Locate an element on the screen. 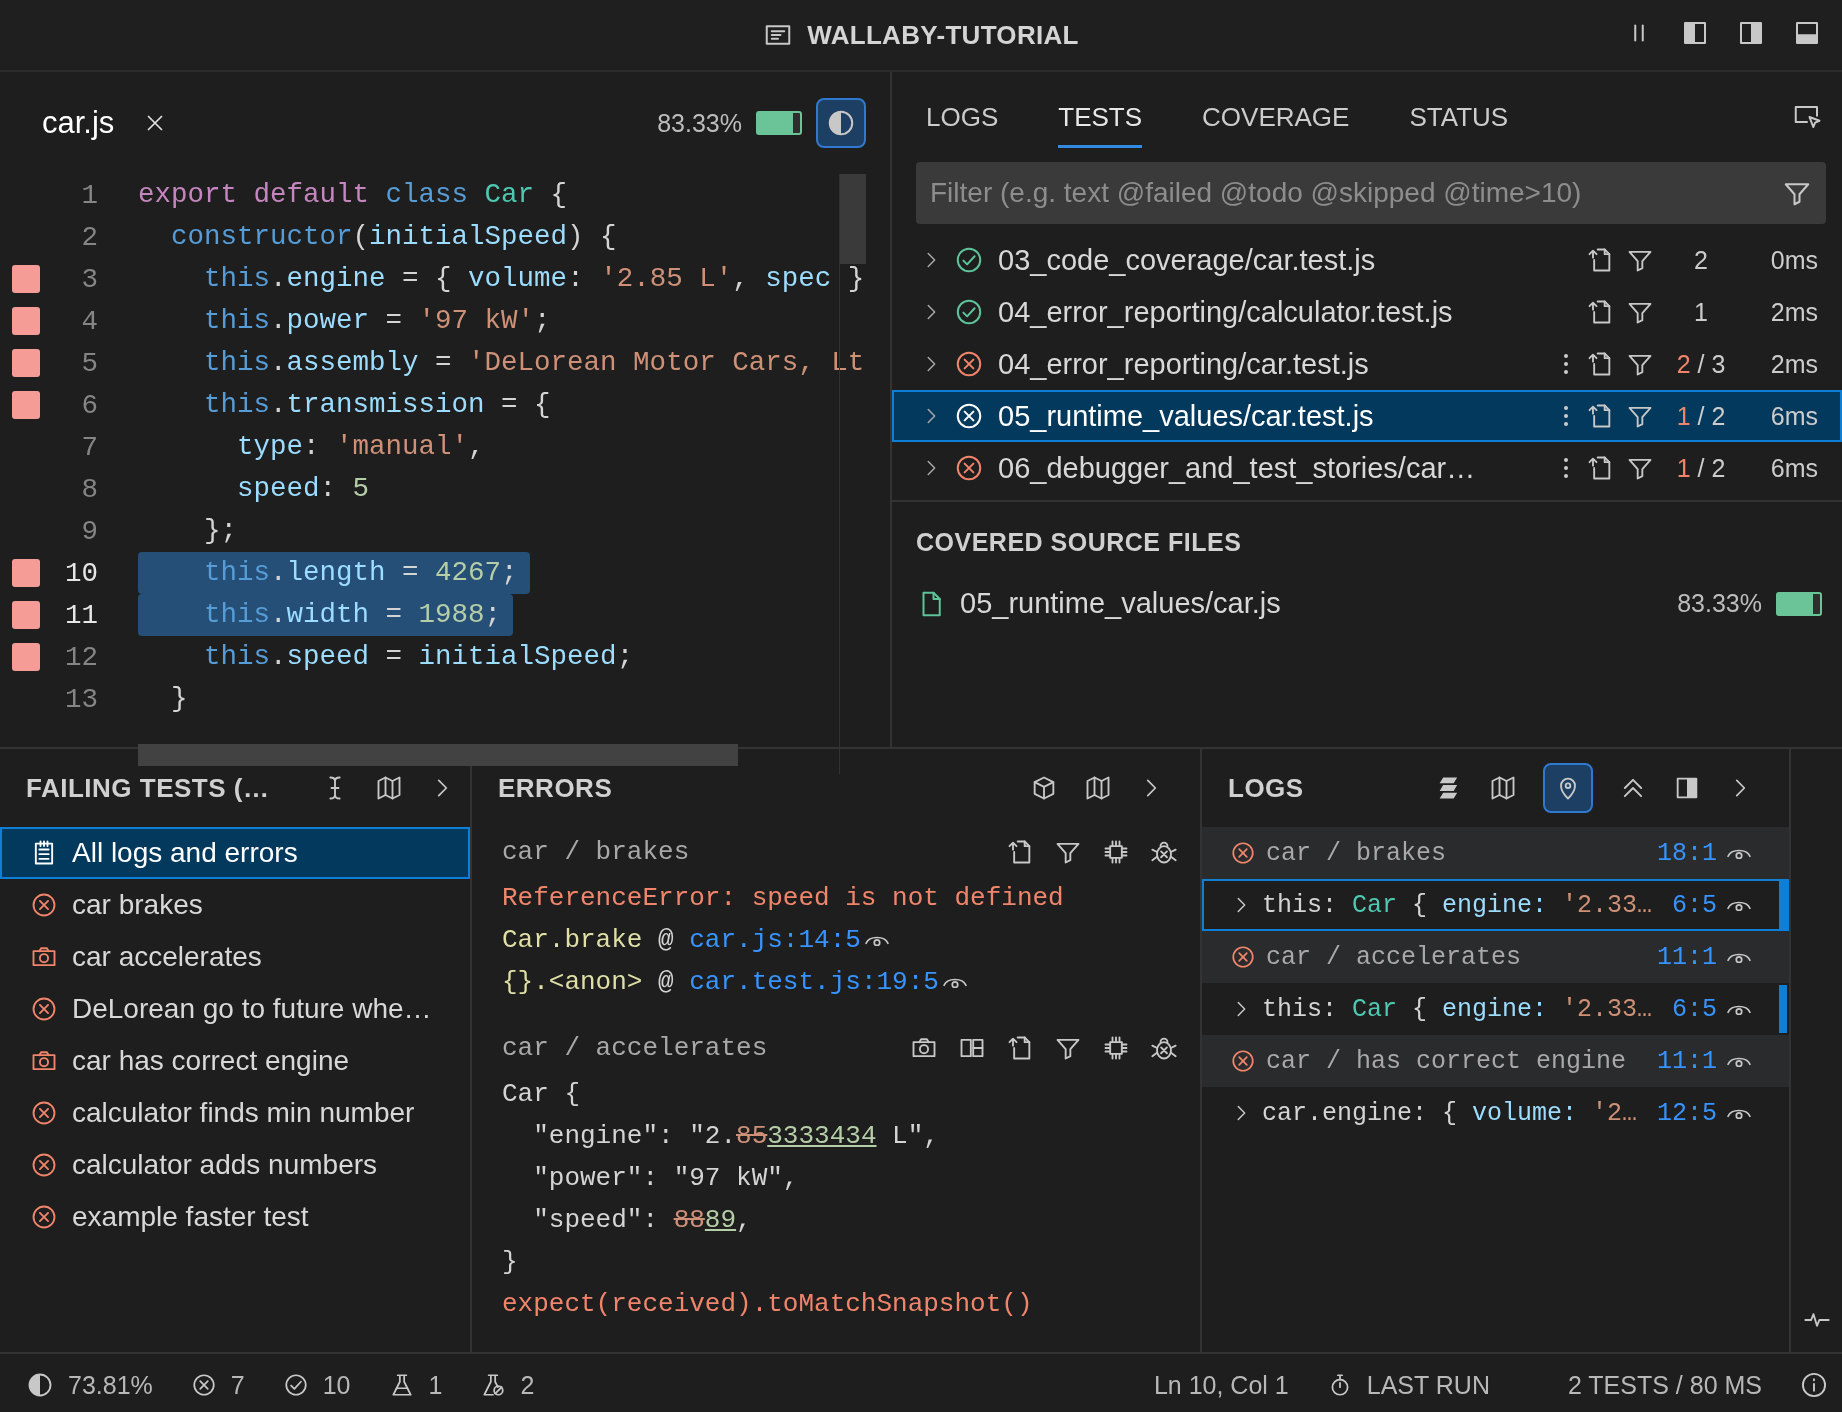  skipped-count: 2 is located at coordinates (527, 1385).